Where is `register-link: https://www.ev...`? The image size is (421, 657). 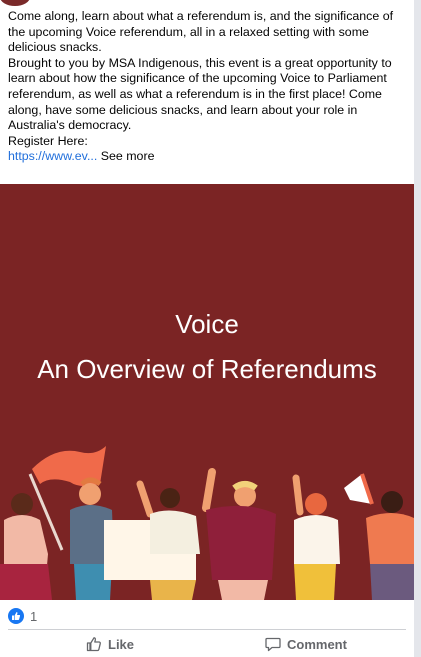 register-link: https://www.ev... is located at coordinates (52, 156).